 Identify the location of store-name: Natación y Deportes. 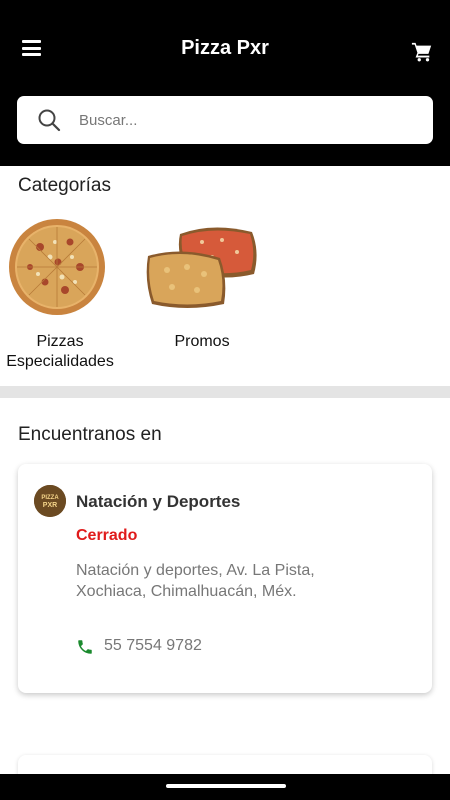
(158, 501).